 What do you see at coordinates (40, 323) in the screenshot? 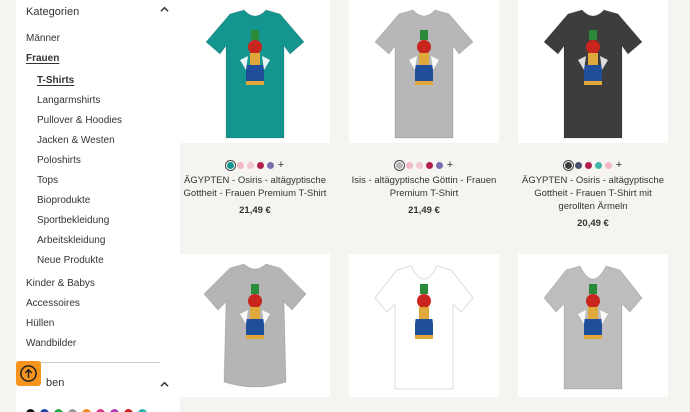
I see `nav-item-huellen: Hüllen` at bounding box center [40, 323].